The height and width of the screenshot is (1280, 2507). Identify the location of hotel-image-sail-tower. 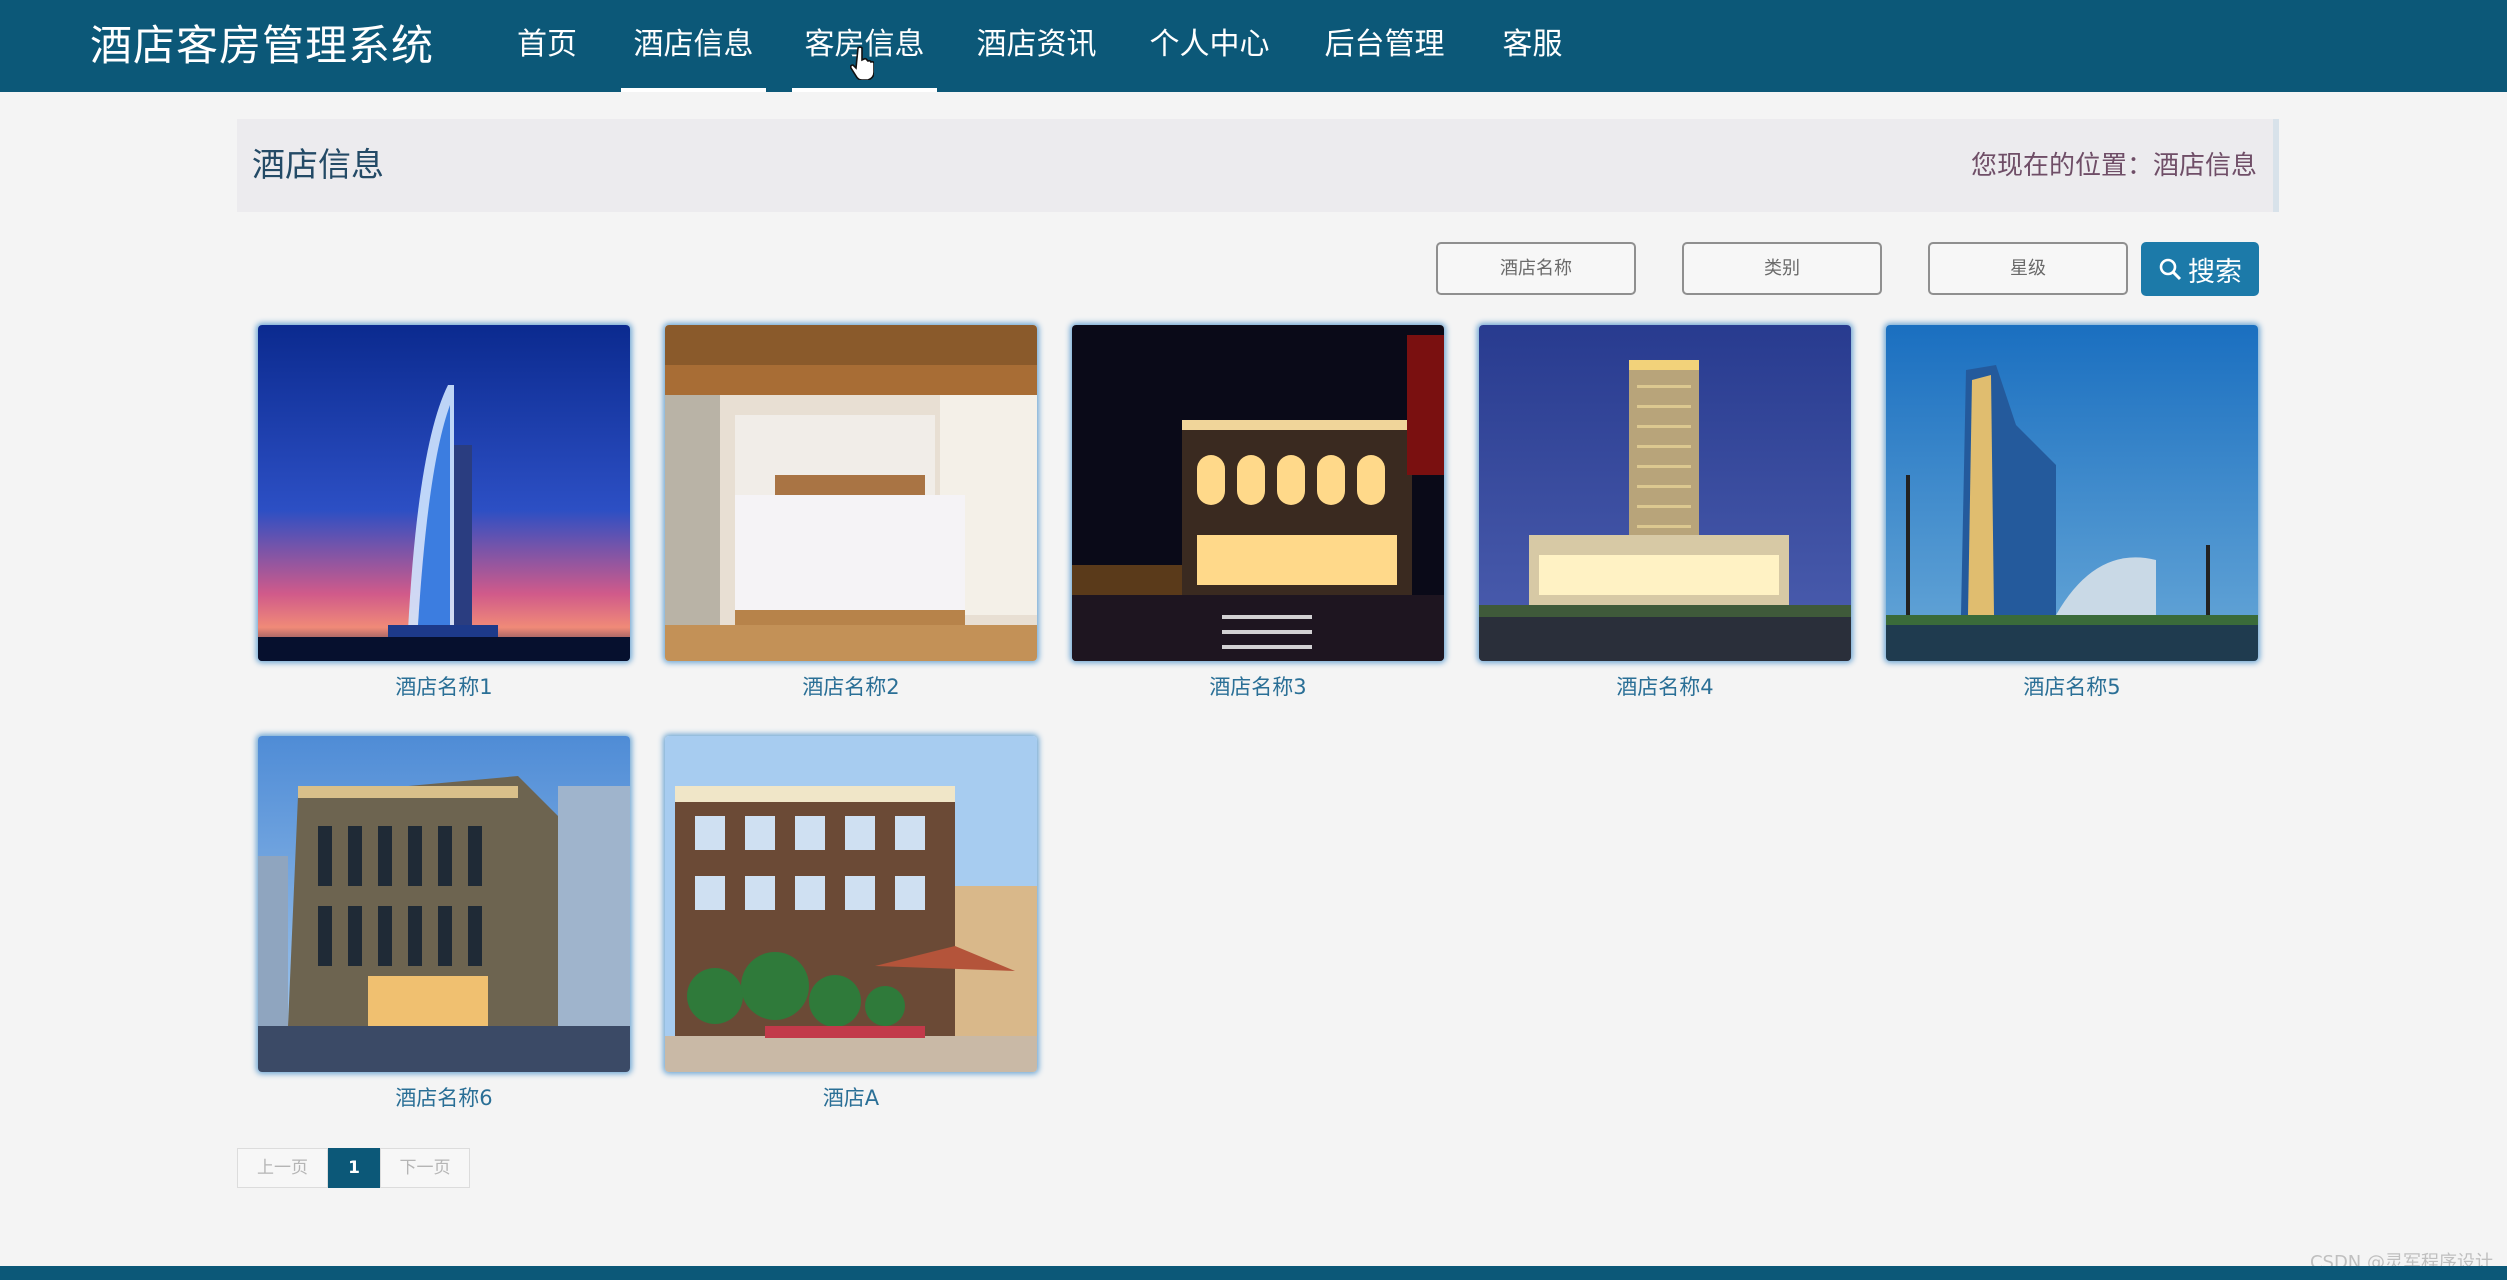
(444, 493).